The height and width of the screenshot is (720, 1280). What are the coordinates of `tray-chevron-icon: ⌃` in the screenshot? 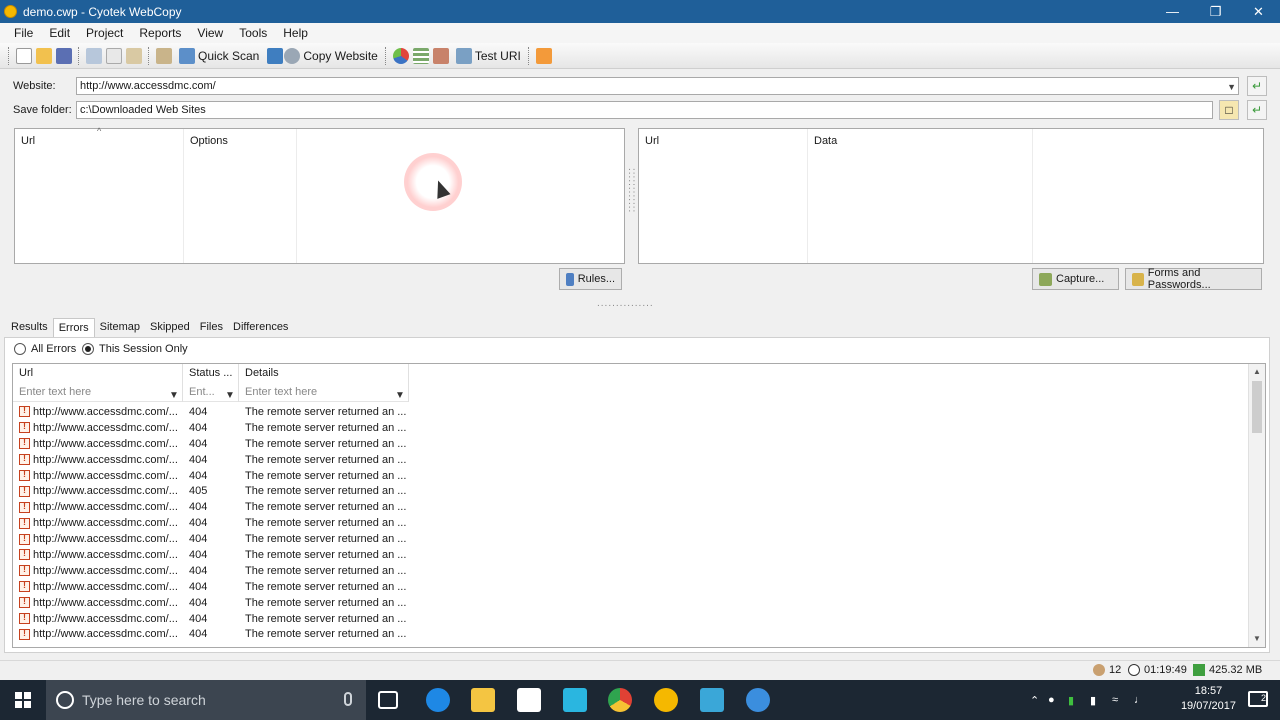 It's located at (1039, 700).